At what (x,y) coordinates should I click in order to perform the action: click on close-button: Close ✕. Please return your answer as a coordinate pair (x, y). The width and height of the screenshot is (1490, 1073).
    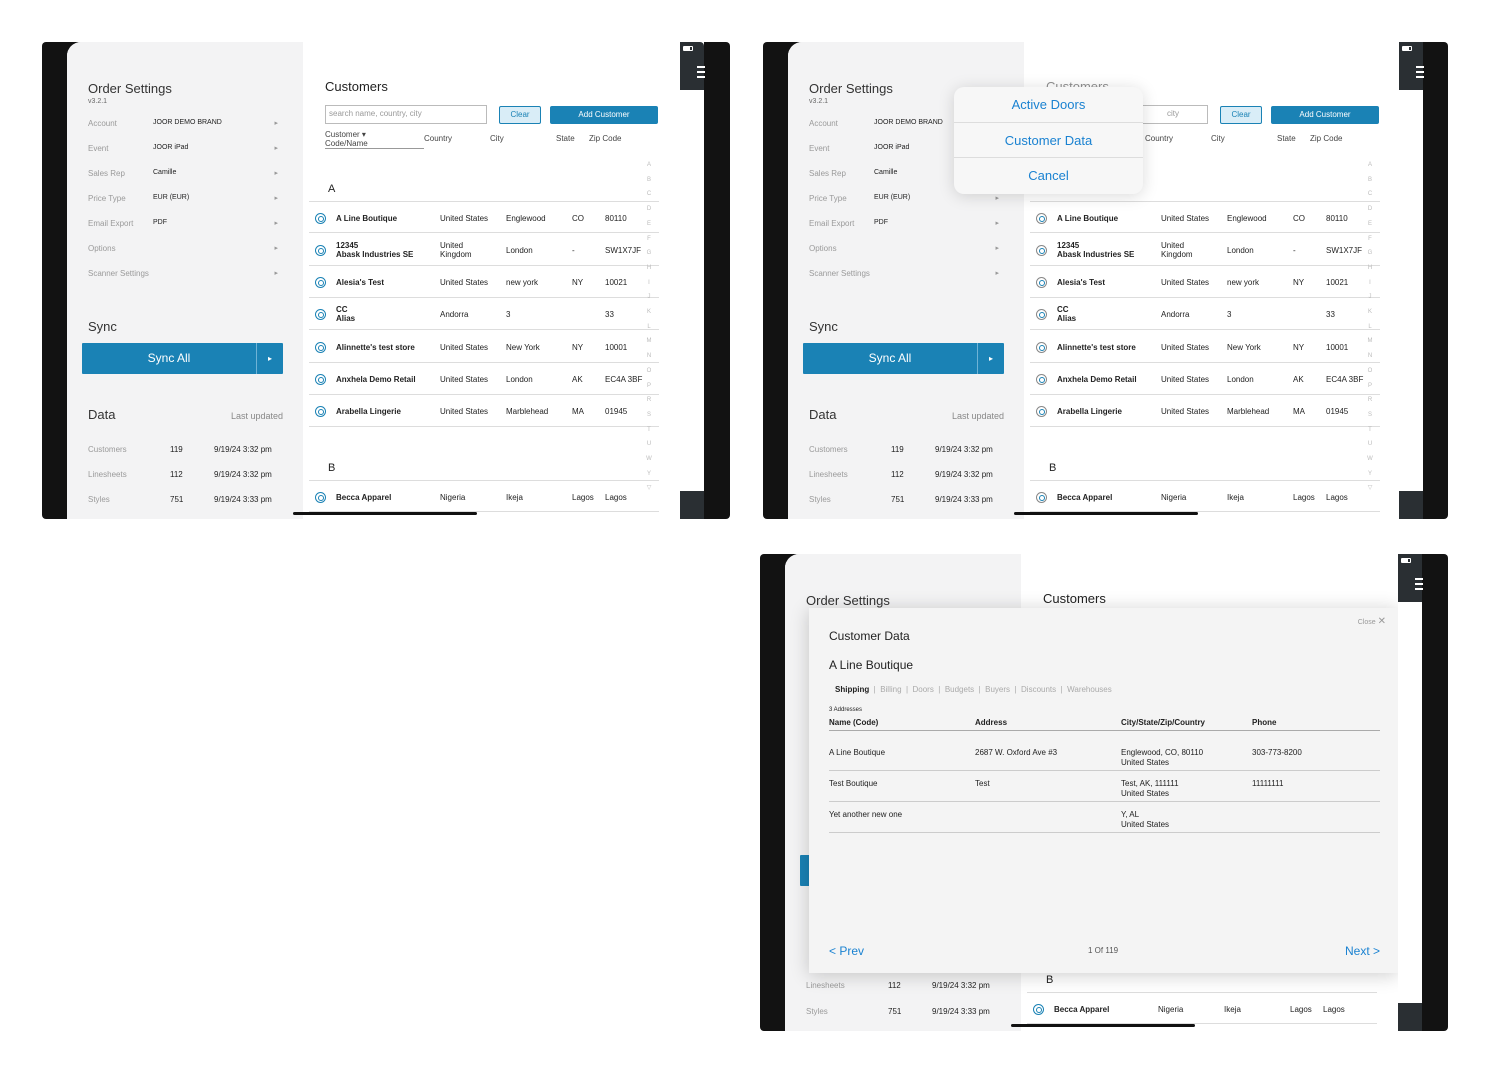
    Looking at the image, I should click on (1372, 621).